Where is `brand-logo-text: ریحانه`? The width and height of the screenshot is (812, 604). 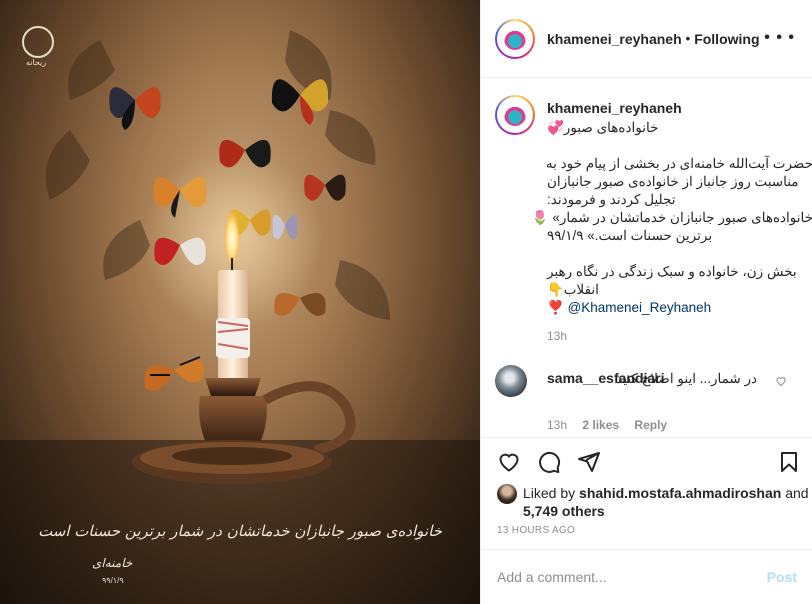
brand-logo-text: ریحانه is located at coordinates (36, 62).